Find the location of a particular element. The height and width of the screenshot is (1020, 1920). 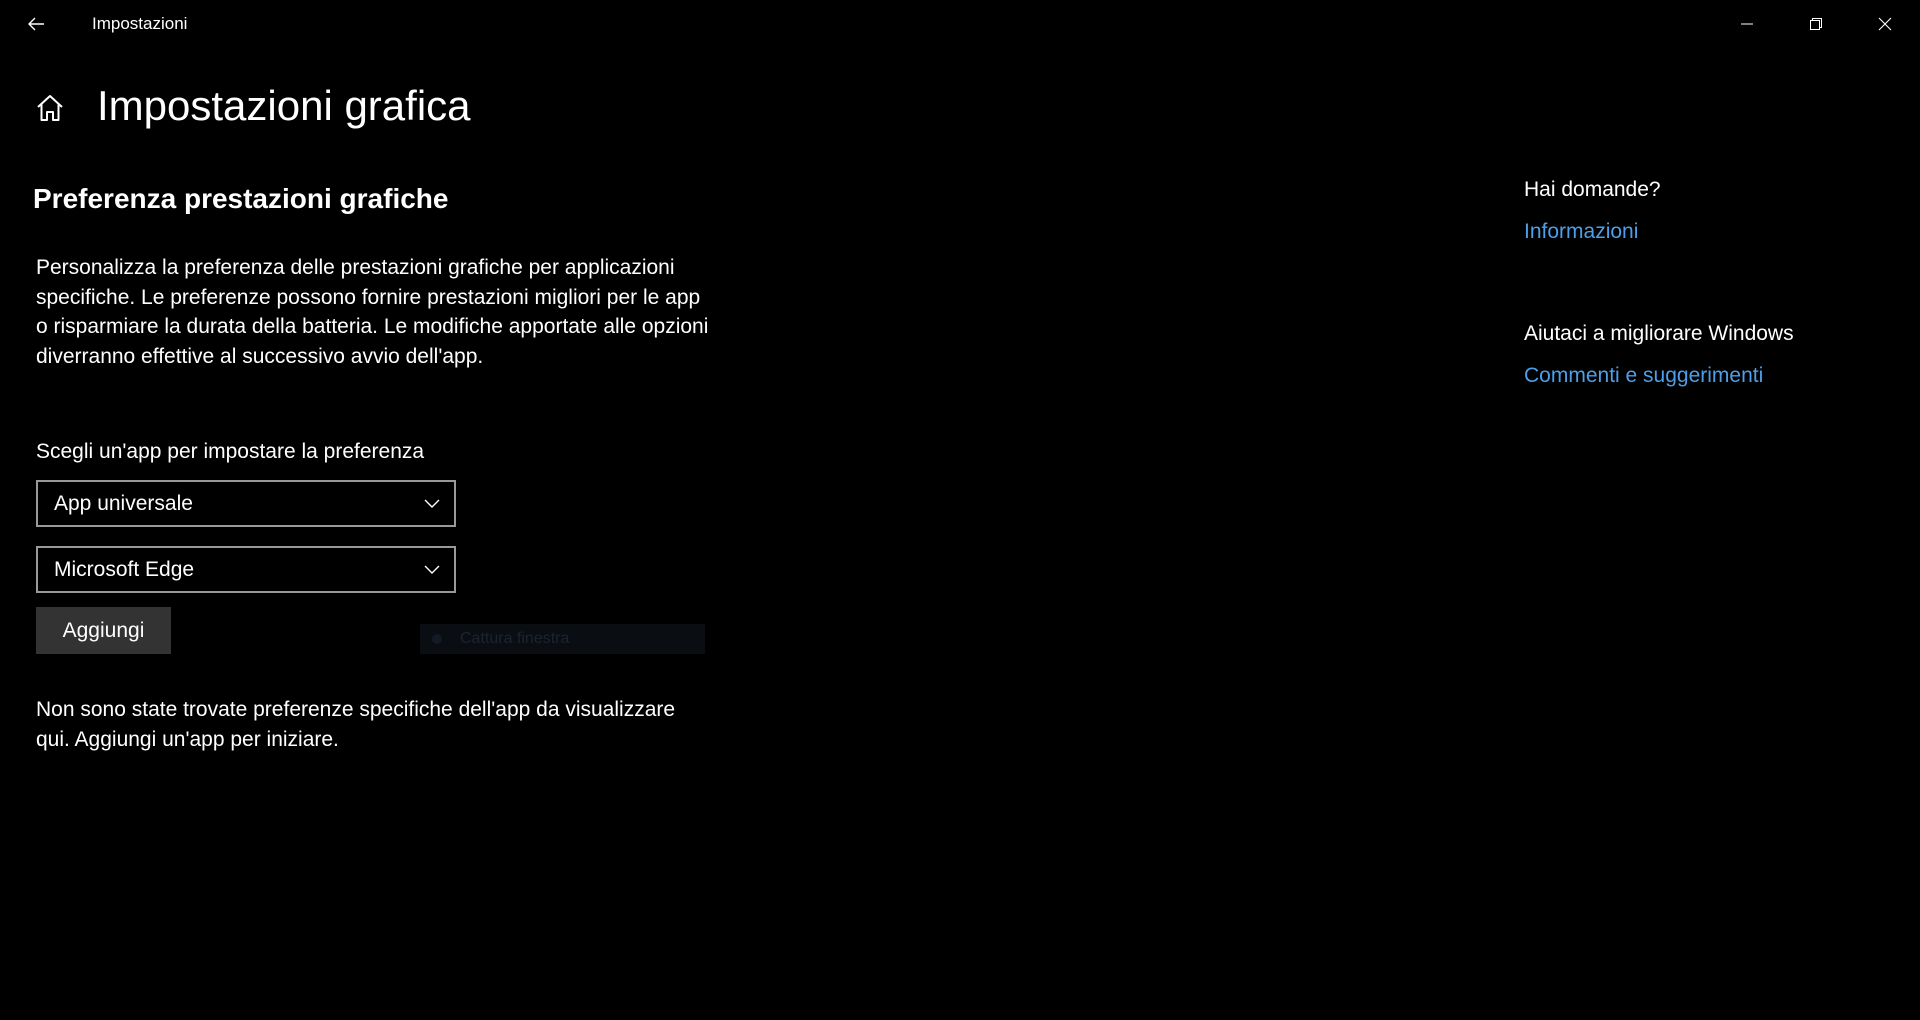

back-arrow-icon is located at coordinates (36, 24).